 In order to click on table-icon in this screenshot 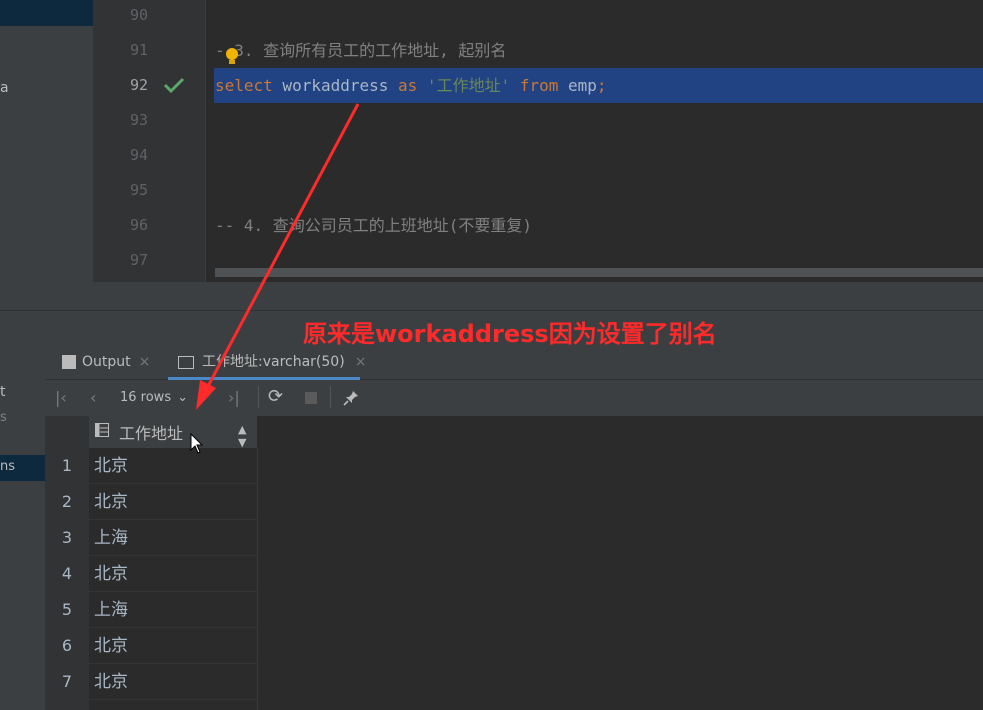, I will do `click(186, 362)`.